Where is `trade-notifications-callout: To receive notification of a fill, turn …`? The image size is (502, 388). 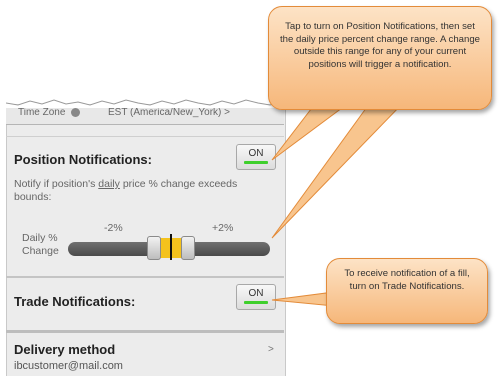 trade-notifications-callout: To receive notification of a fill, turn … is located at coordinates (407, 291).